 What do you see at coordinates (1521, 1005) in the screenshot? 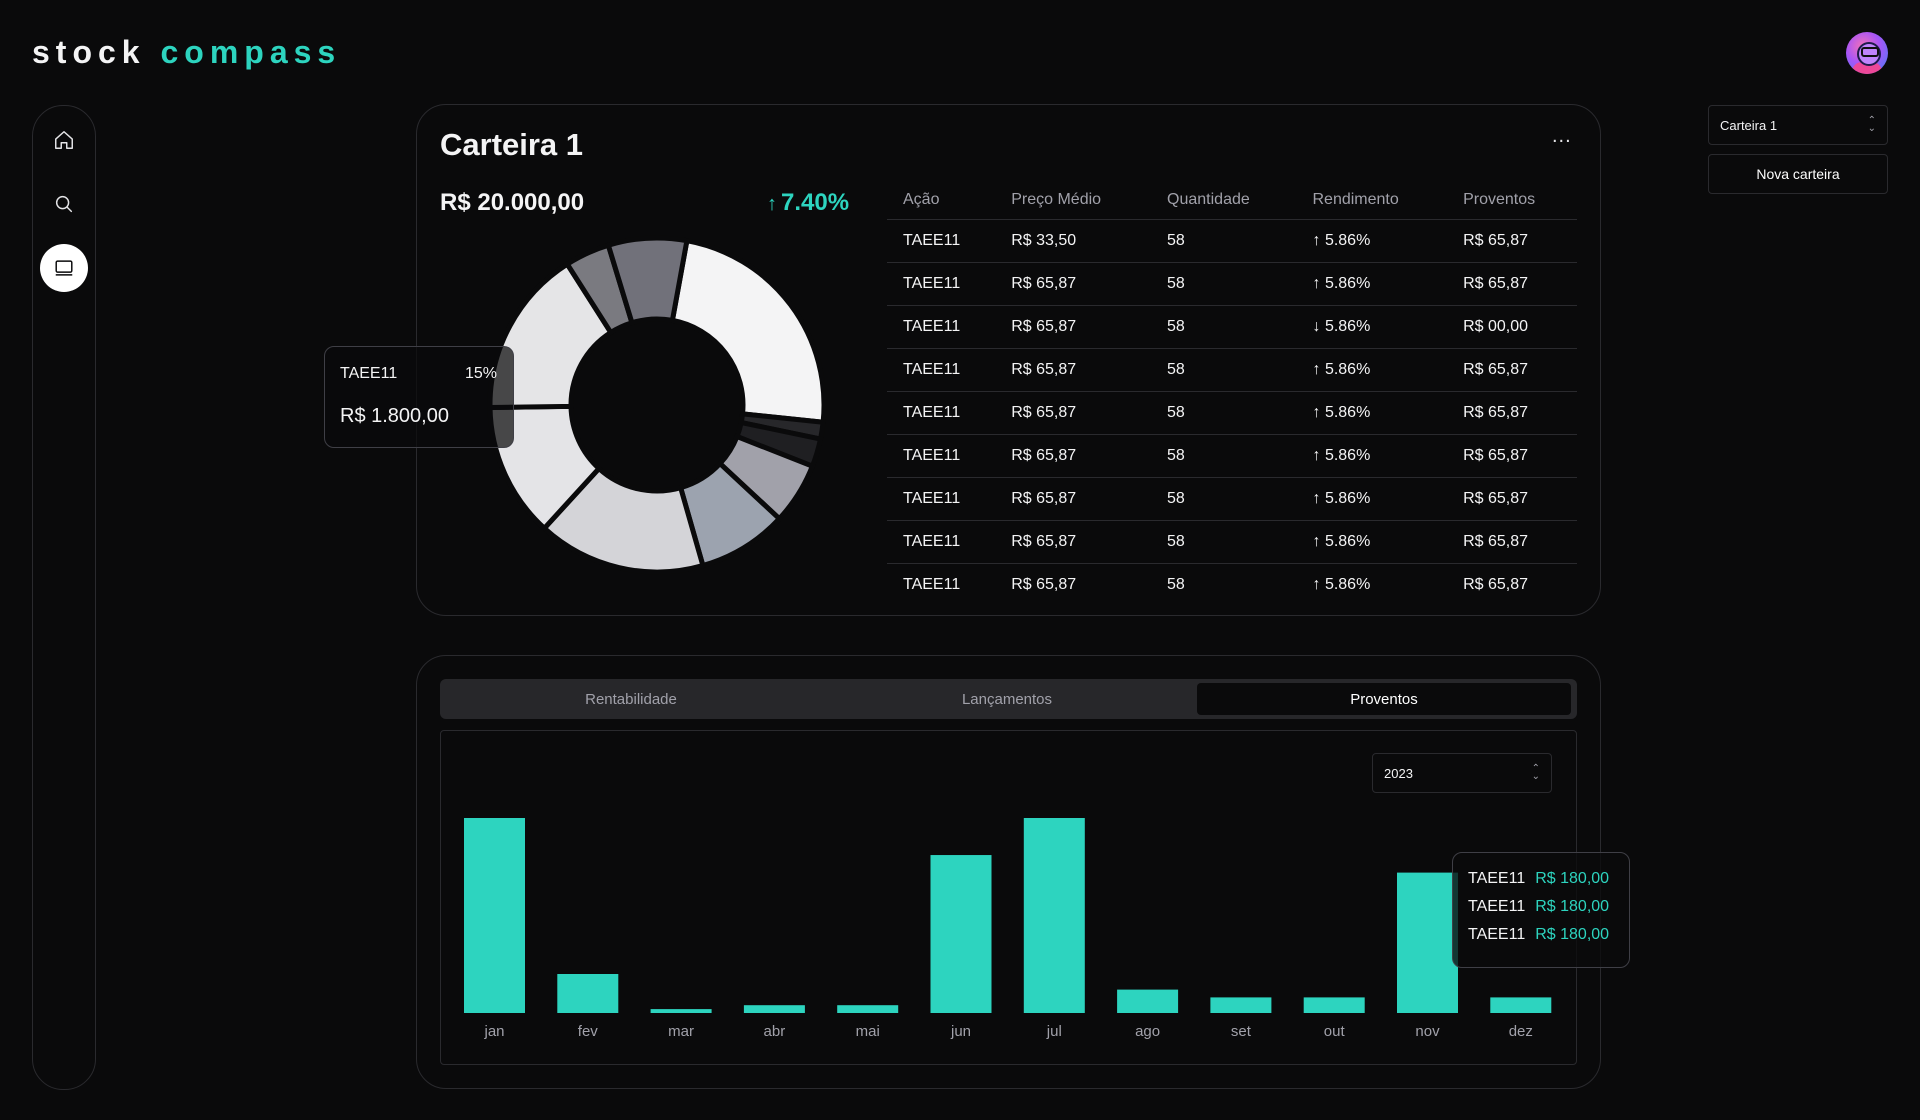
I see `bar-dez` at bounding box center [1521, 1005].